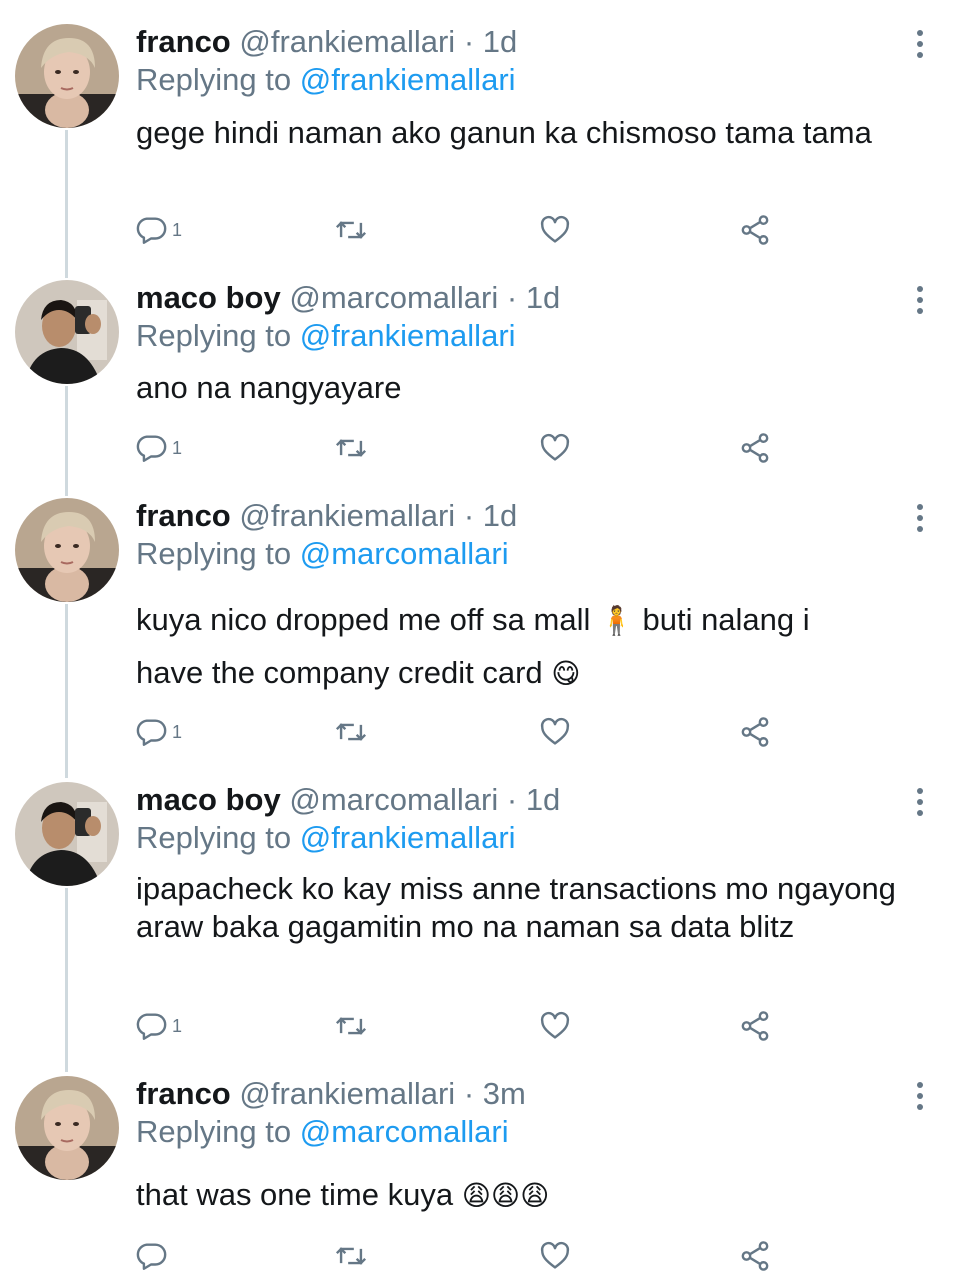 The image size is (975, 1286). I want to click on reply-button, so click(153, 1256).